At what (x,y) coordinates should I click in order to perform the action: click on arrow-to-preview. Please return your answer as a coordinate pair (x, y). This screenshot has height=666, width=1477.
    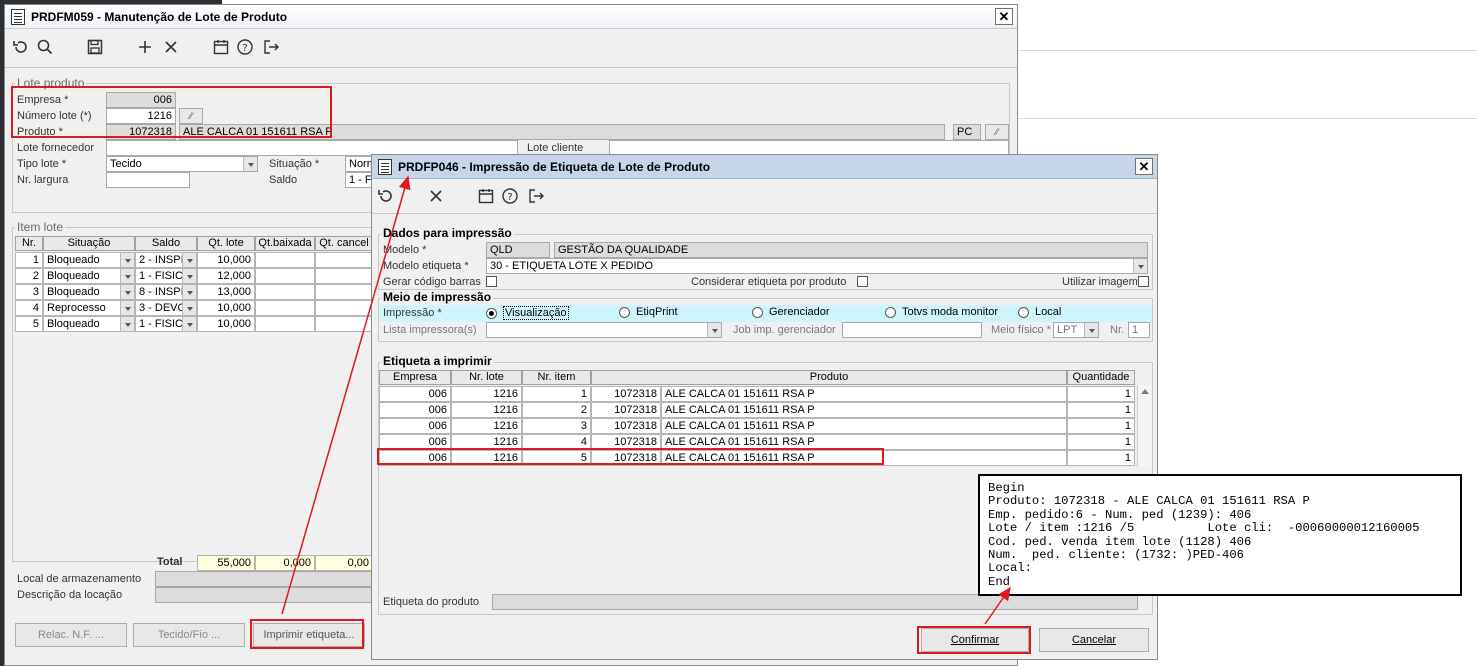
    Looking at the image, I should click on (997, 605).